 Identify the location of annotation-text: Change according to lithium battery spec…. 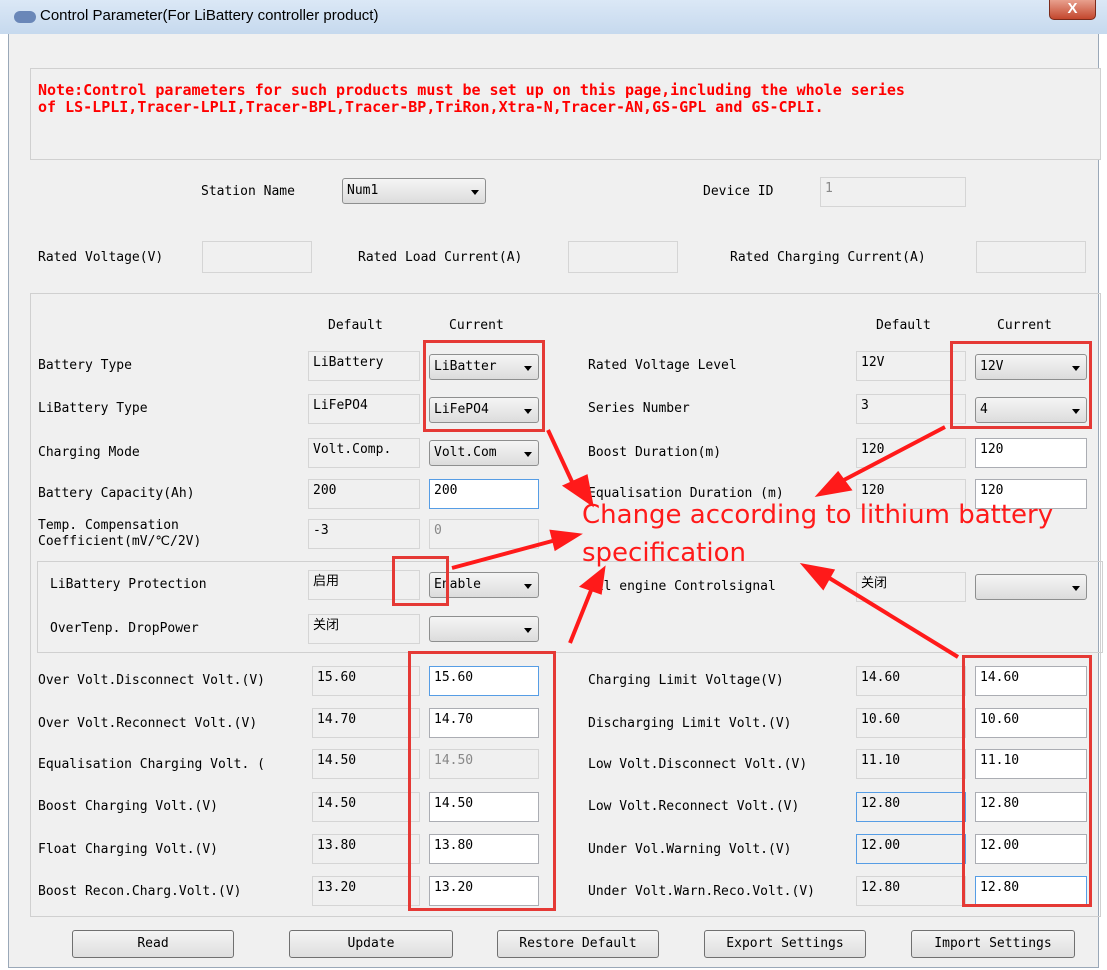
(817, 534).